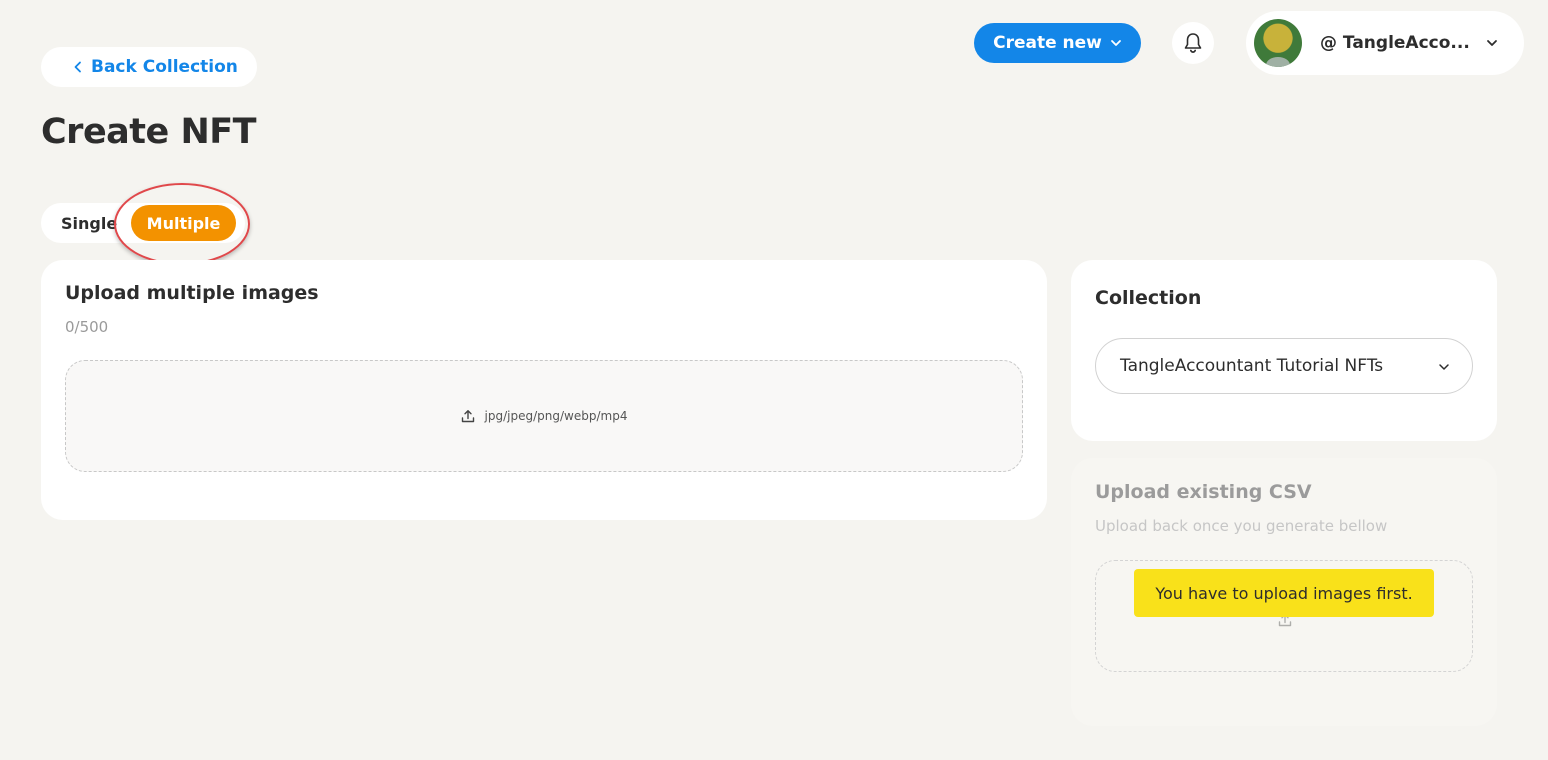  I want to click on back-collection-button: Back Collection, so click(149, 67).